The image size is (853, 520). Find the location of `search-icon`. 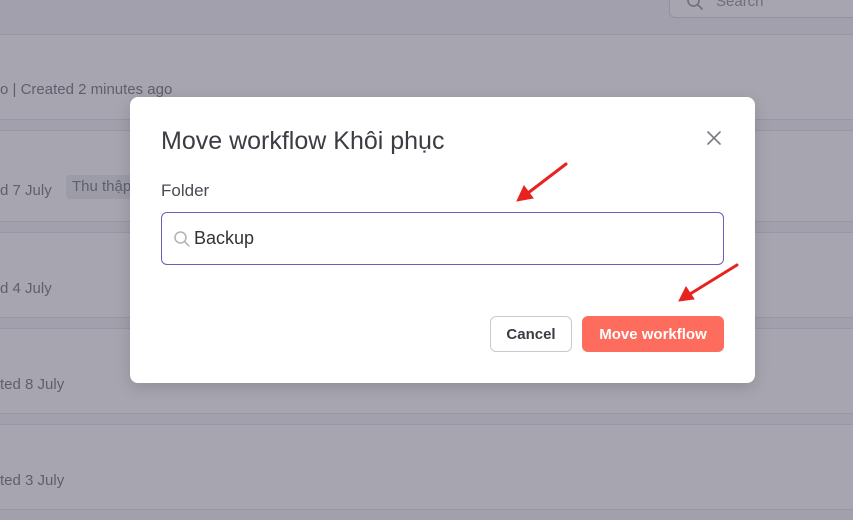

search-icon is located at coordinates (182, 239).